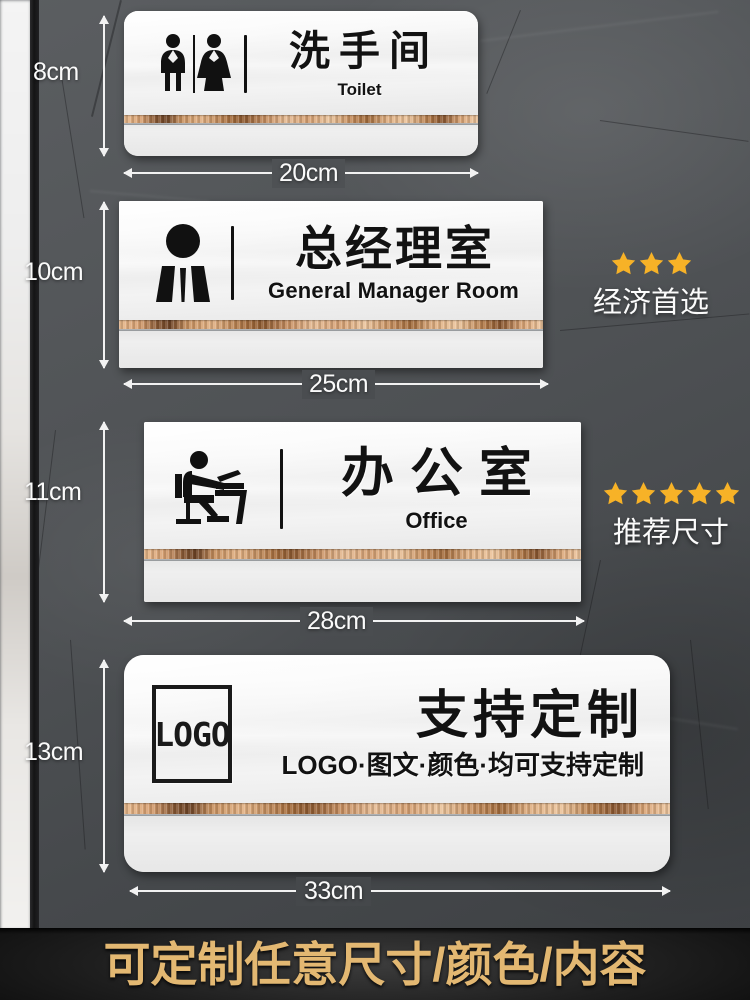  Describe the element at coordinates (337, 621) in the screenshot. I see `width-dimension-label-office: 28cm` at that location.